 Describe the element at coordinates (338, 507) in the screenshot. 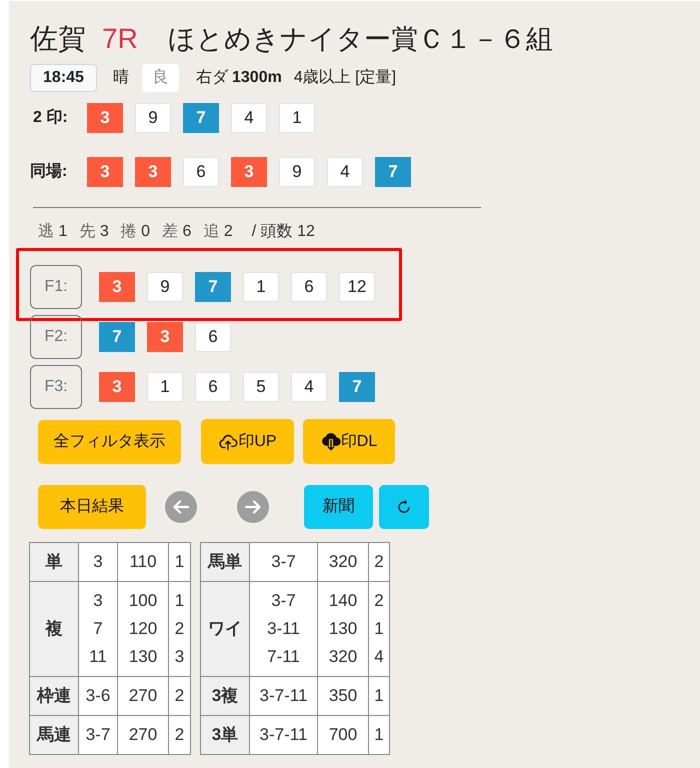

I see `newspaper-button: 新聞` at that location.